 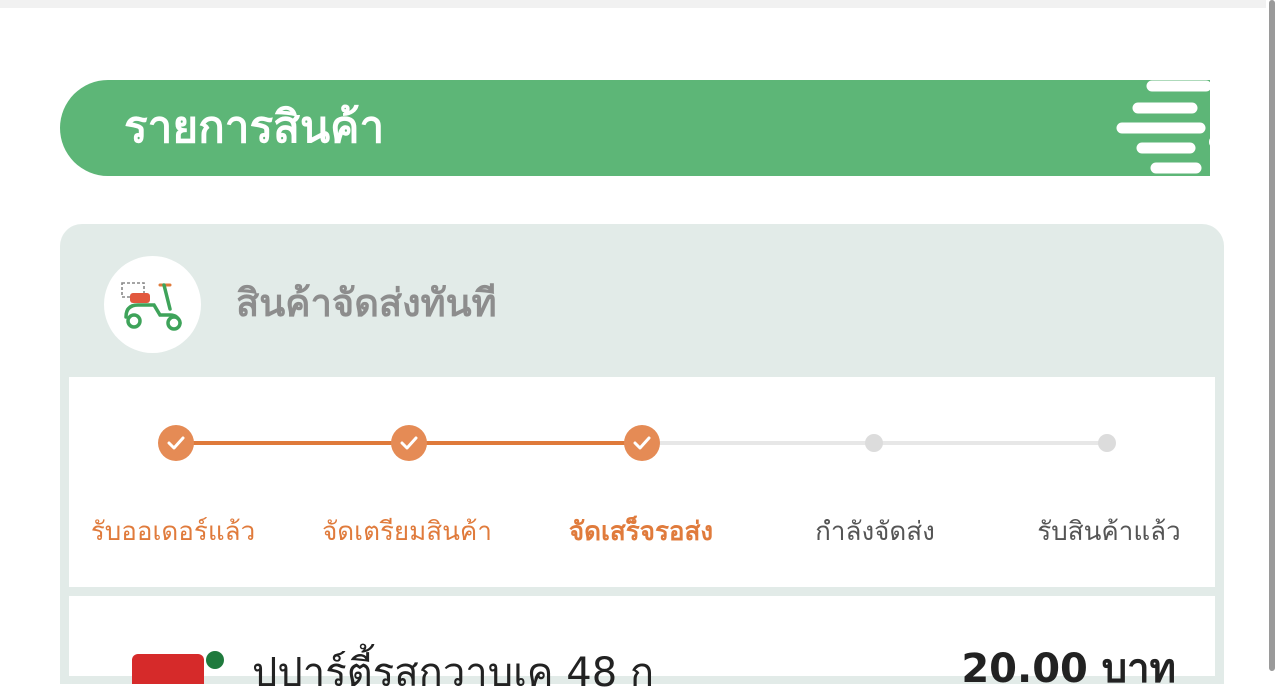 I want to click on product-price: 20.00 บาท, so click(x=1068, y=669).